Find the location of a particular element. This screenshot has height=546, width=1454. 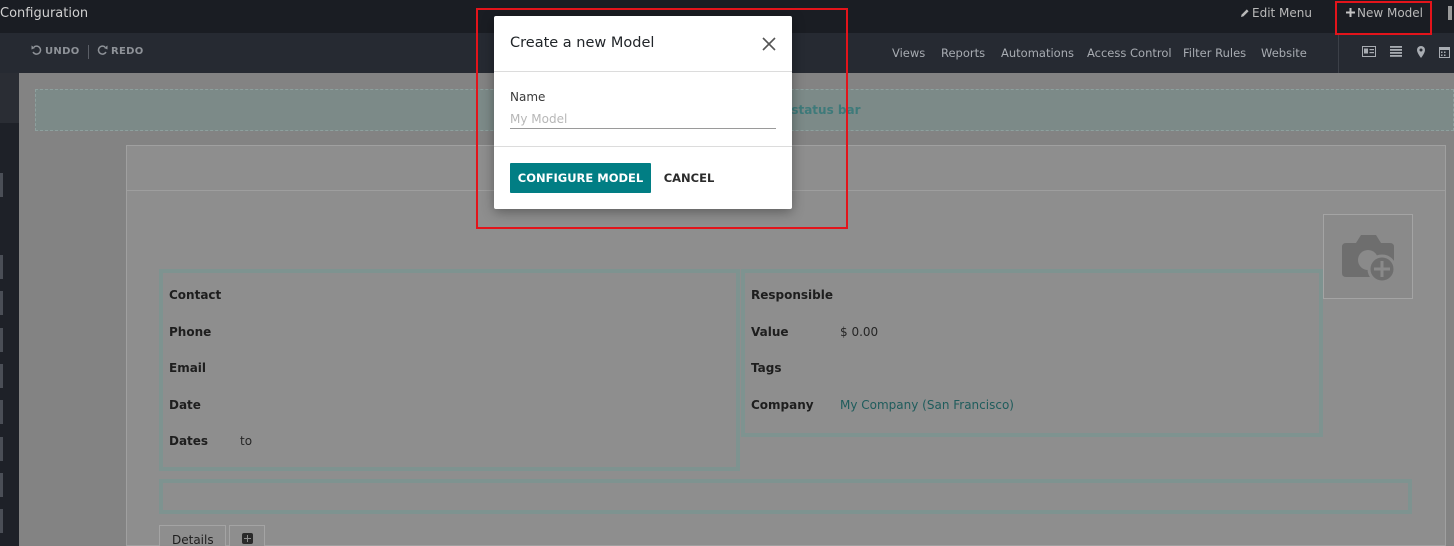

tab-details-label: Details is located at coordinates (193, 539).